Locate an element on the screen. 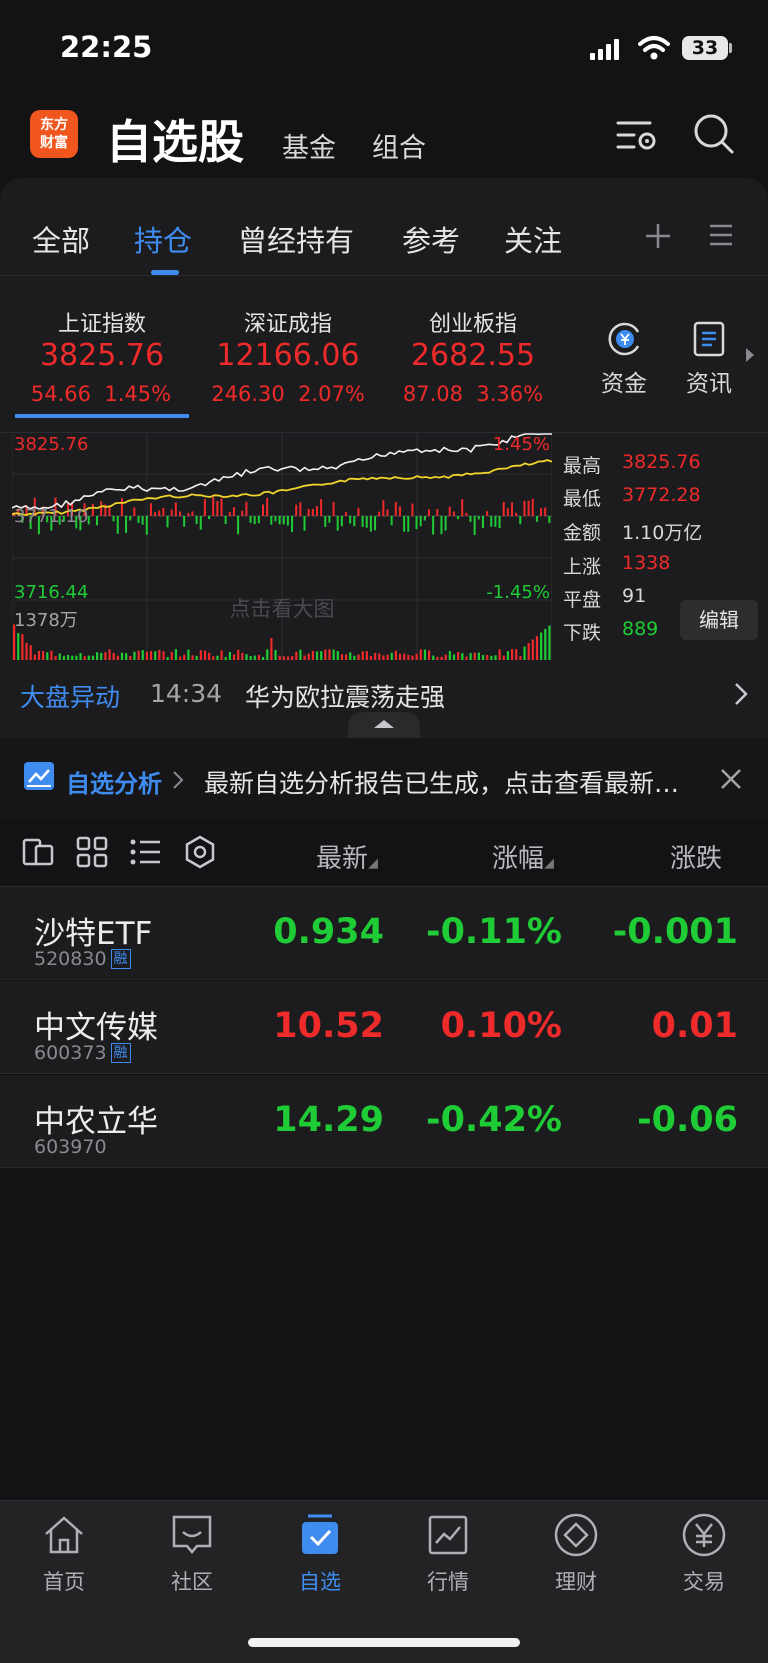  column-header-change: 涨跌 is located at coordinates (719, 856).